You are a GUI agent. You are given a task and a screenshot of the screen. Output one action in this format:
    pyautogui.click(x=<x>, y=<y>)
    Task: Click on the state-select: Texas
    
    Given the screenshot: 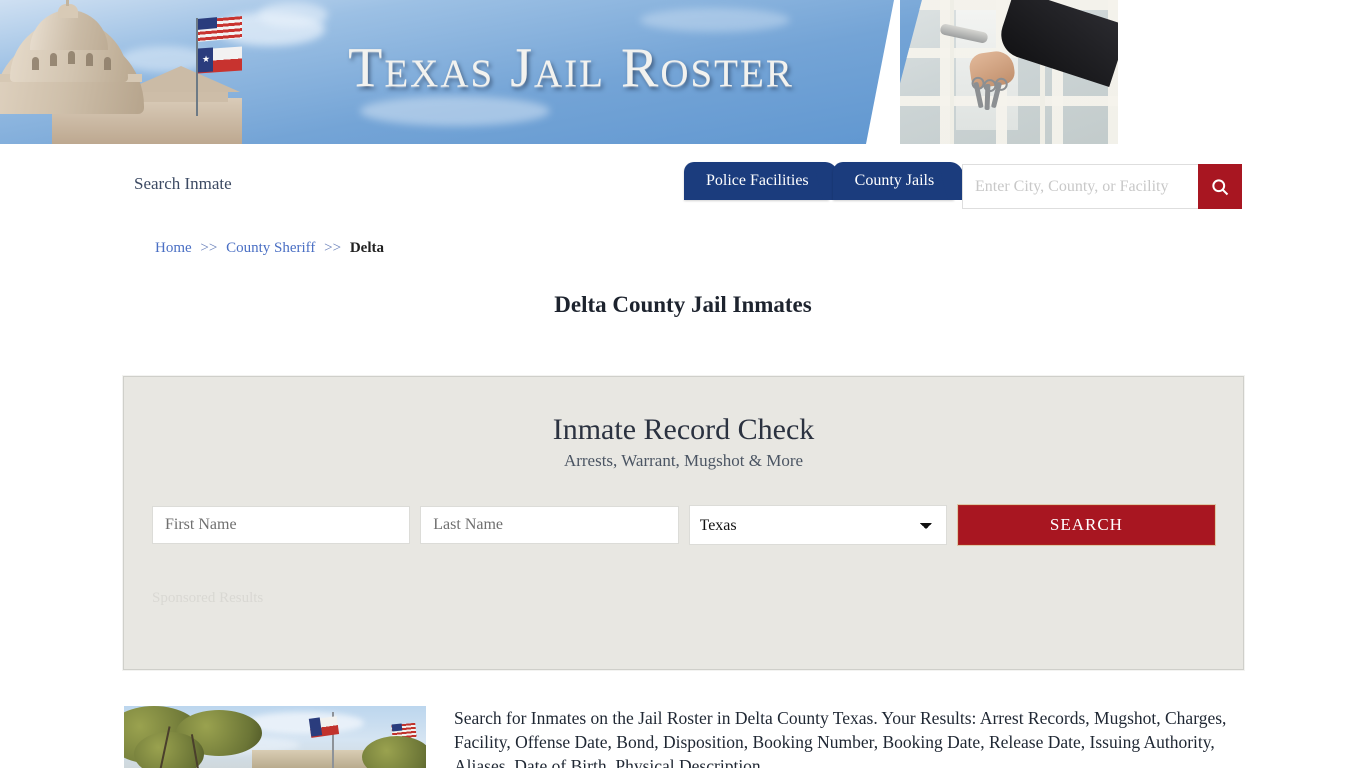 What is the action you would take?
    pyautogui.click(x=817, y=525)
    